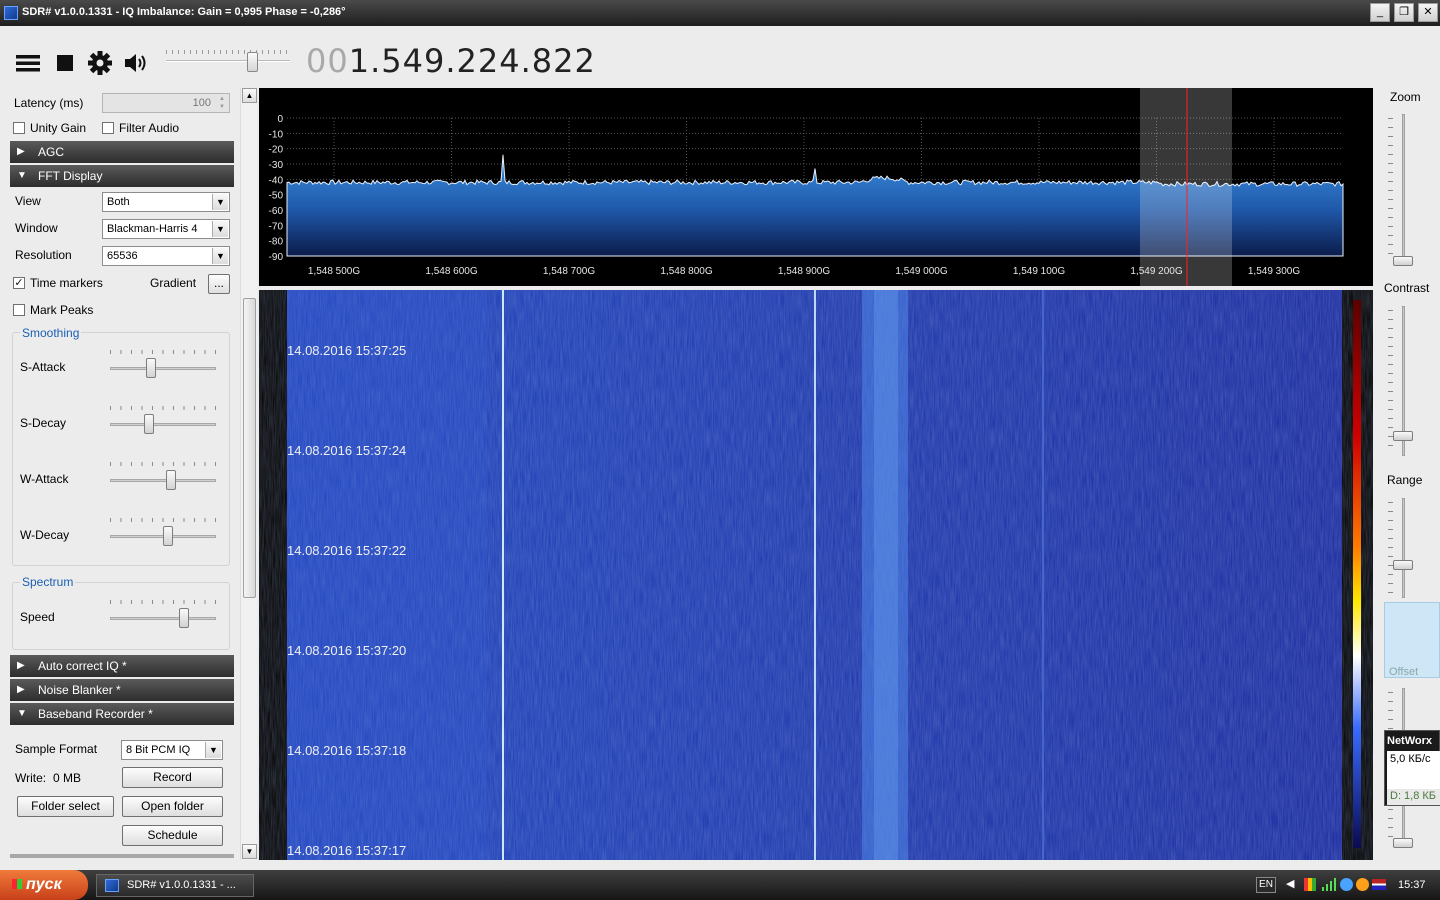  Describe the element at coordinates (347, 650) in the screenshot. I see `waterfall-timestamp: 14.08.2016 15:37:20` at that location.